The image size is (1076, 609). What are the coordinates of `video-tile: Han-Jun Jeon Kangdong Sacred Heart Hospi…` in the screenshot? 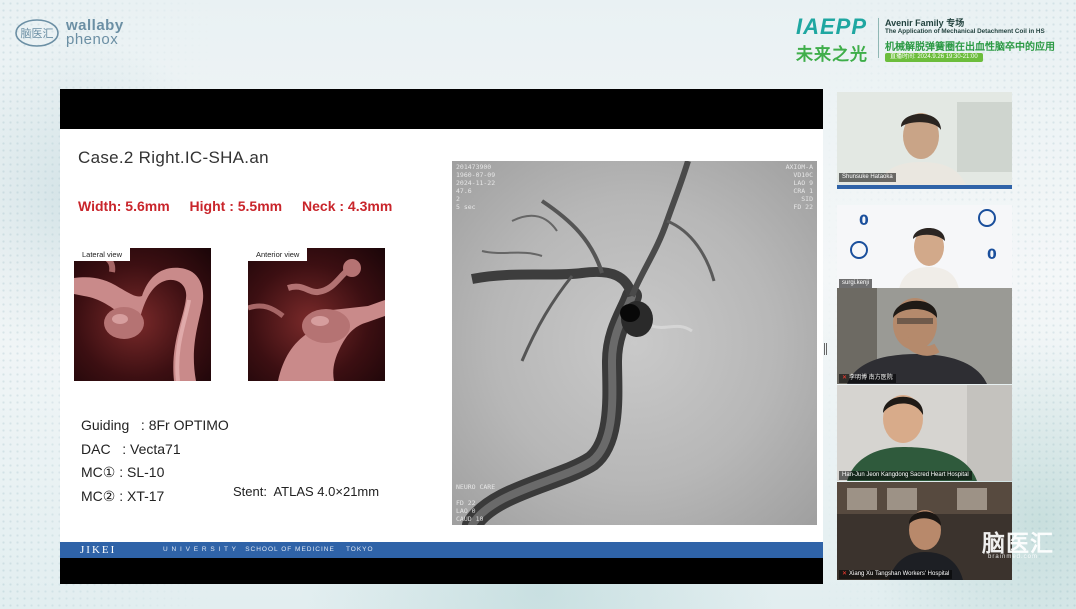 It's located at (924, 433).